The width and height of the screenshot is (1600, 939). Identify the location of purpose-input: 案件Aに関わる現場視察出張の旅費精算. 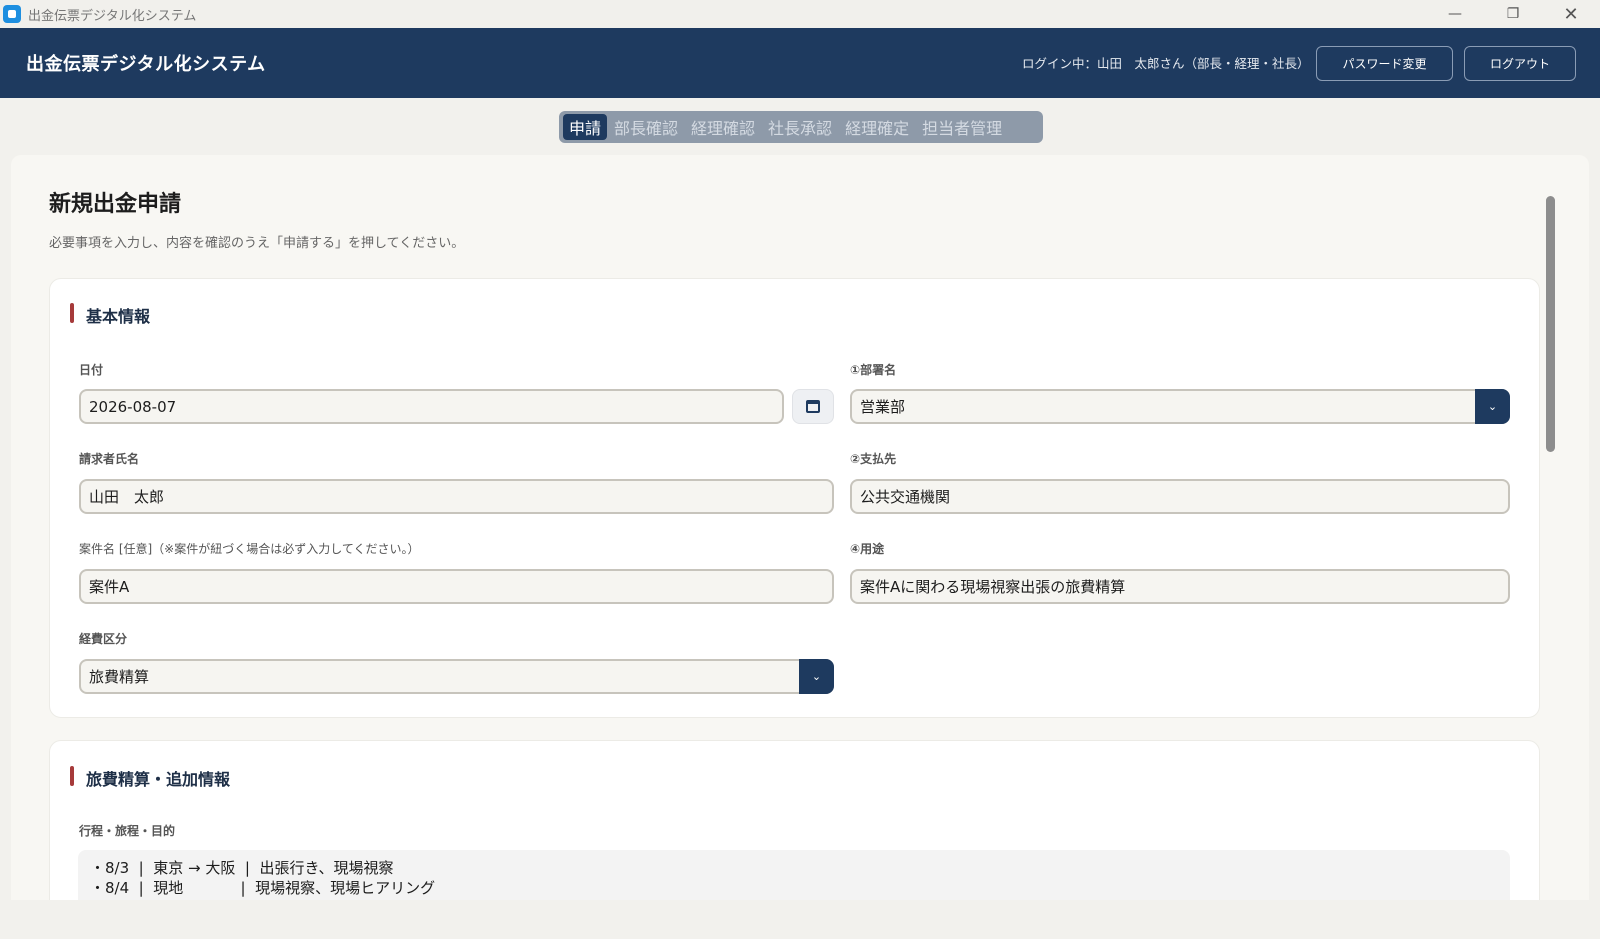
(1180, 586).